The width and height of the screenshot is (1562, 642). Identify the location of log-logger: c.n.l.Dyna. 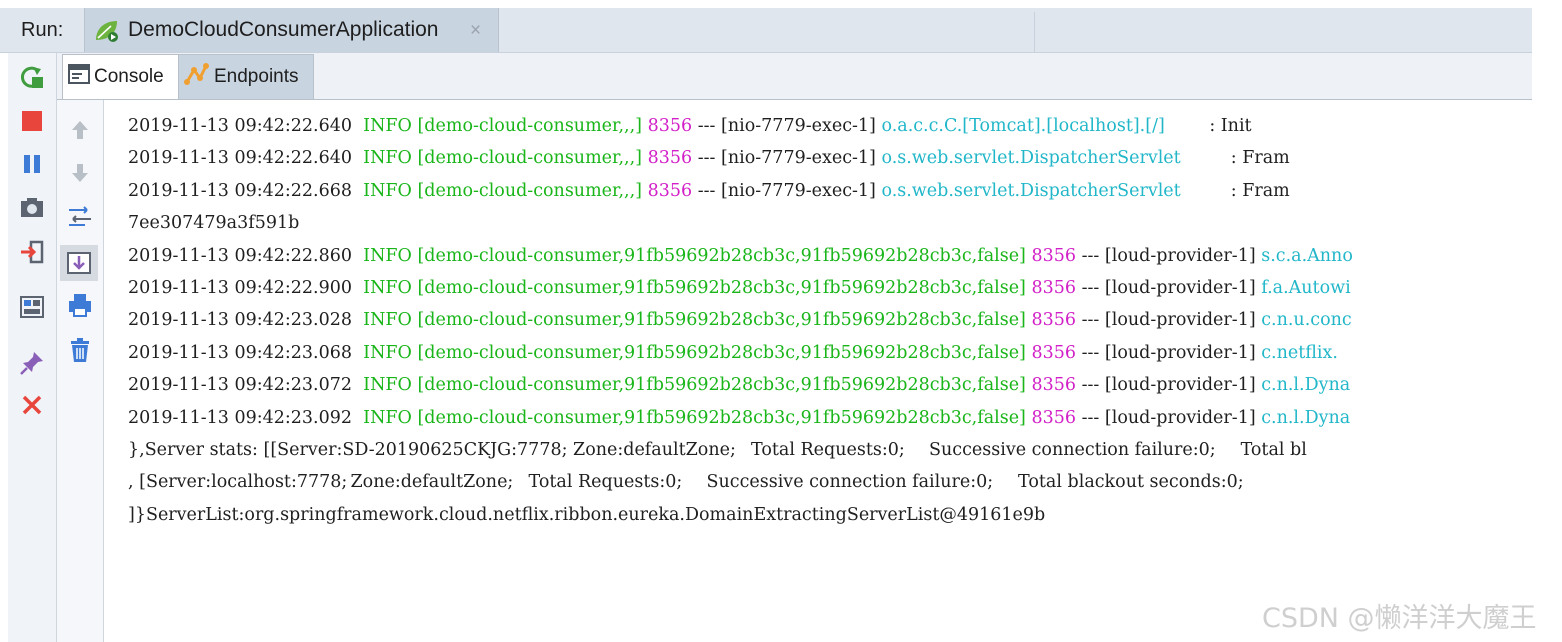
(1306, 385).